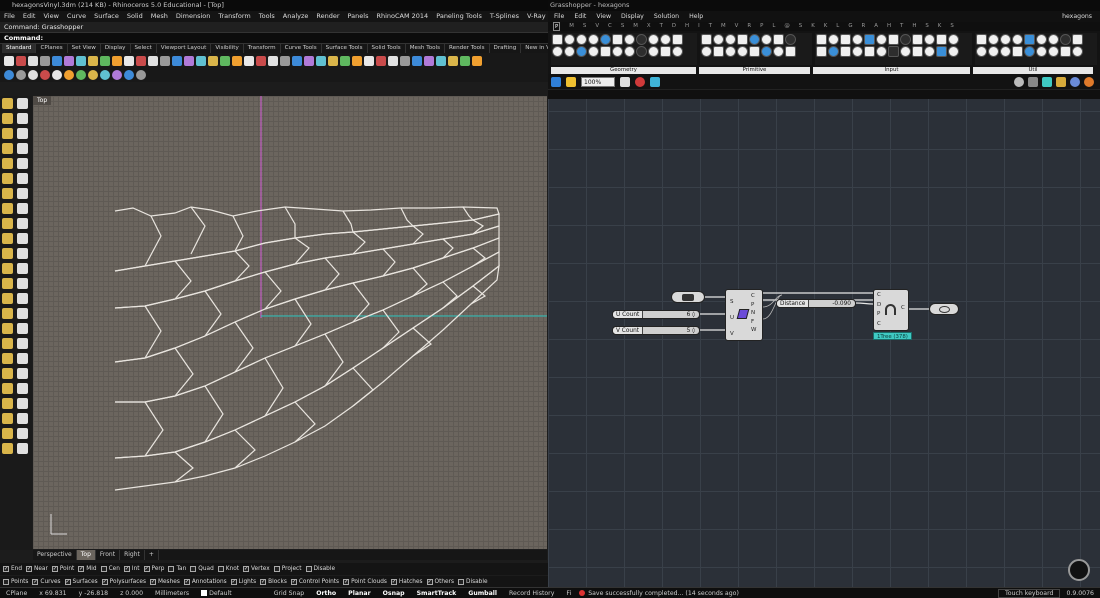  Describe the element at coordinates (164, 582) in the screenshot. I see `osnap-checkbox: ✓ Meshes` at that location.